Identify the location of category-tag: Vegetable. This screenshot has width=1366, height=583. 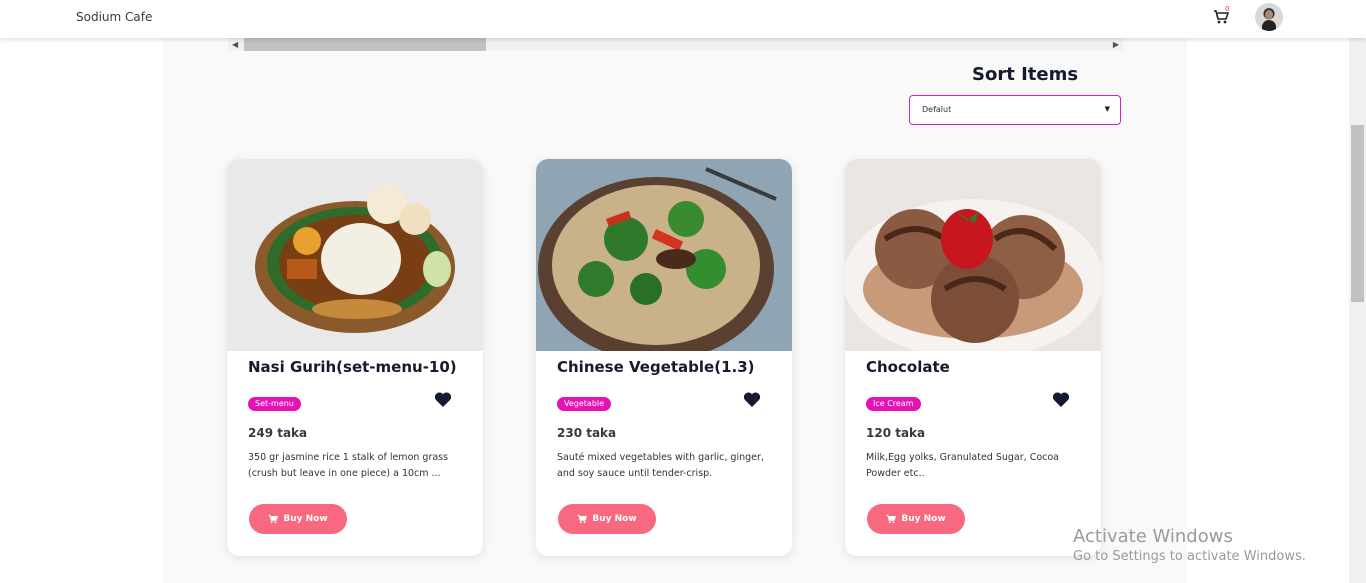
(584, 404).